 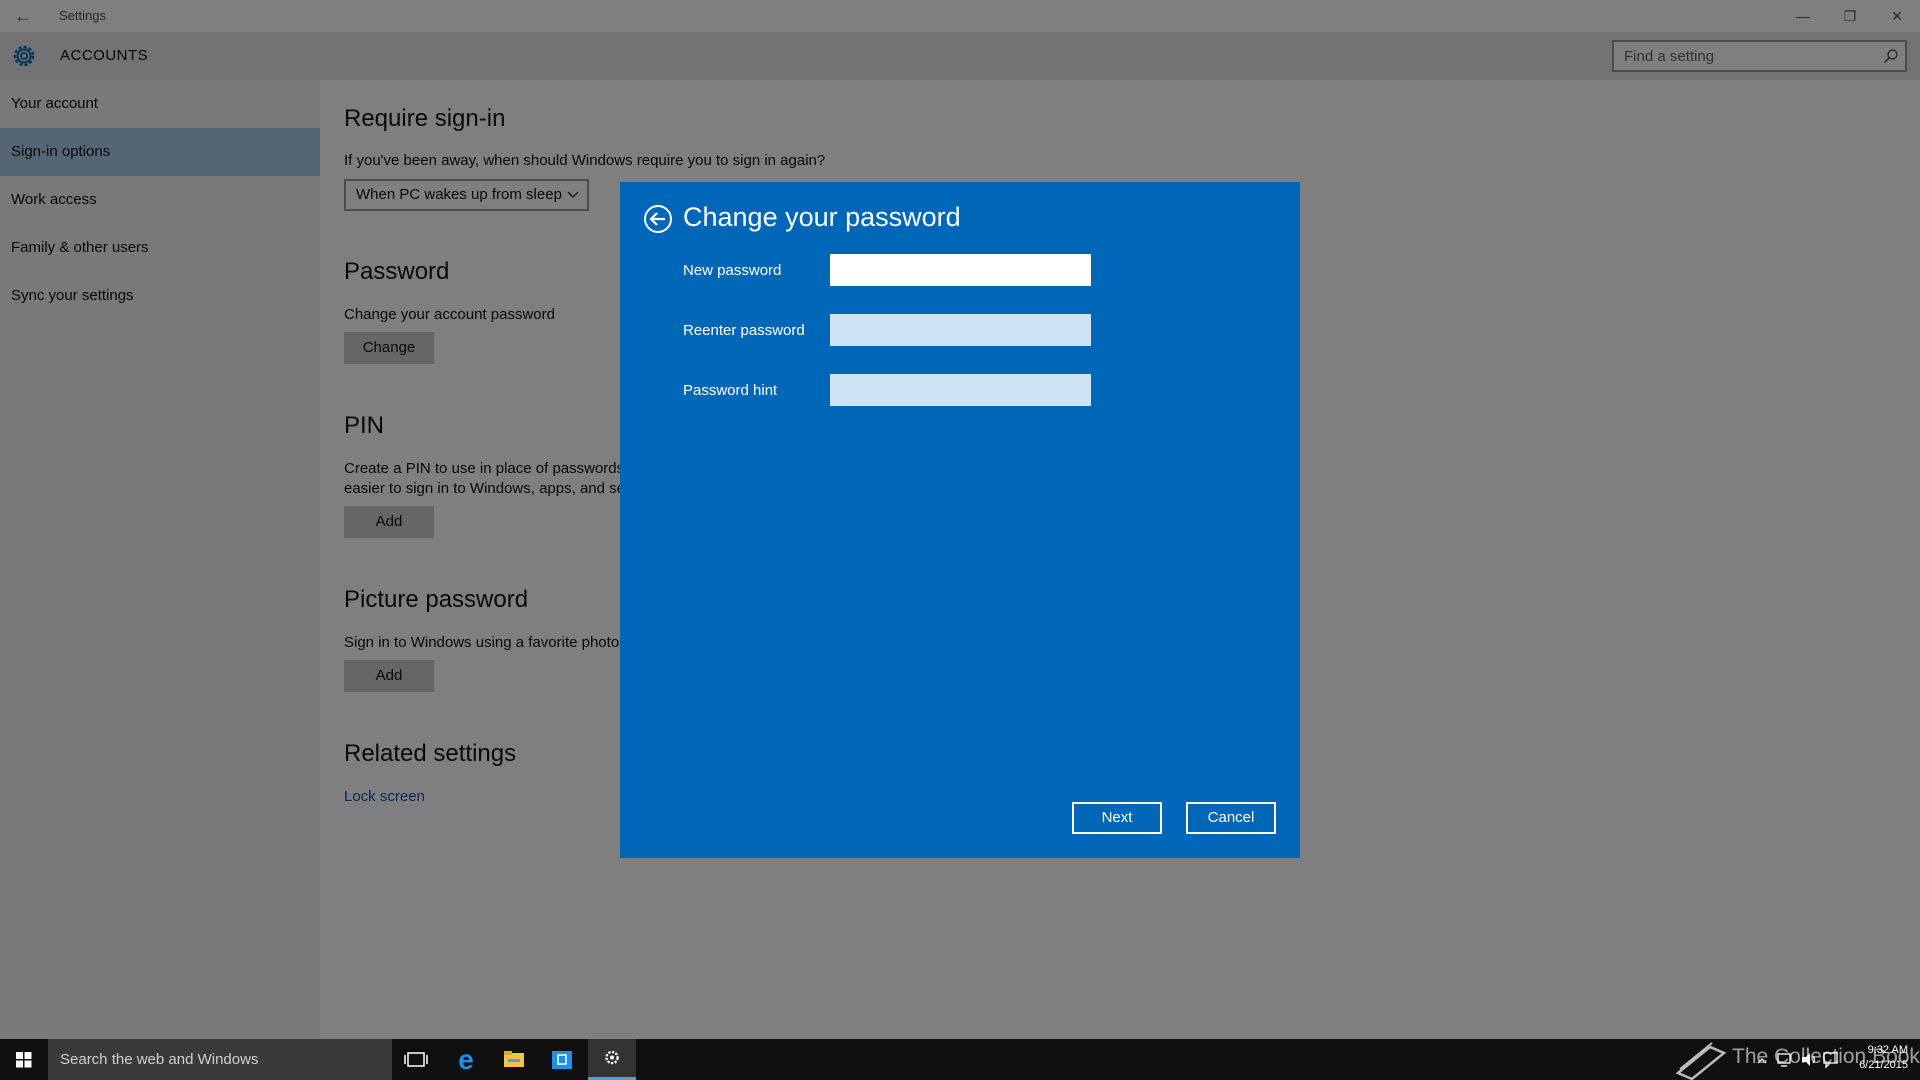 I want to click on taskbar-search-text: Search the web and Windows, so click(x=159, y=1059).